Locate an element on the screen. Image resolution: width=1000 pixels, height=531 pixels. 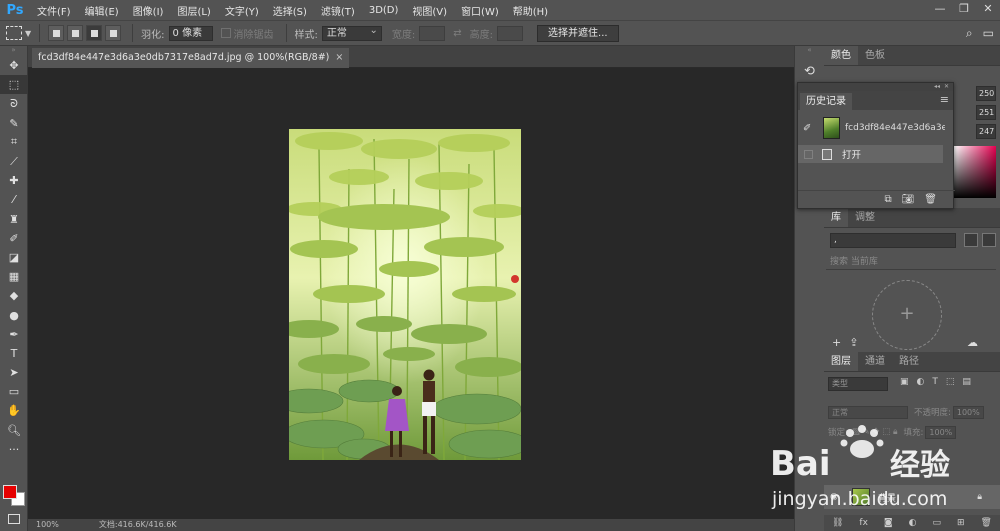
tab-color: 颜色 is located at coordinates (841, 55).